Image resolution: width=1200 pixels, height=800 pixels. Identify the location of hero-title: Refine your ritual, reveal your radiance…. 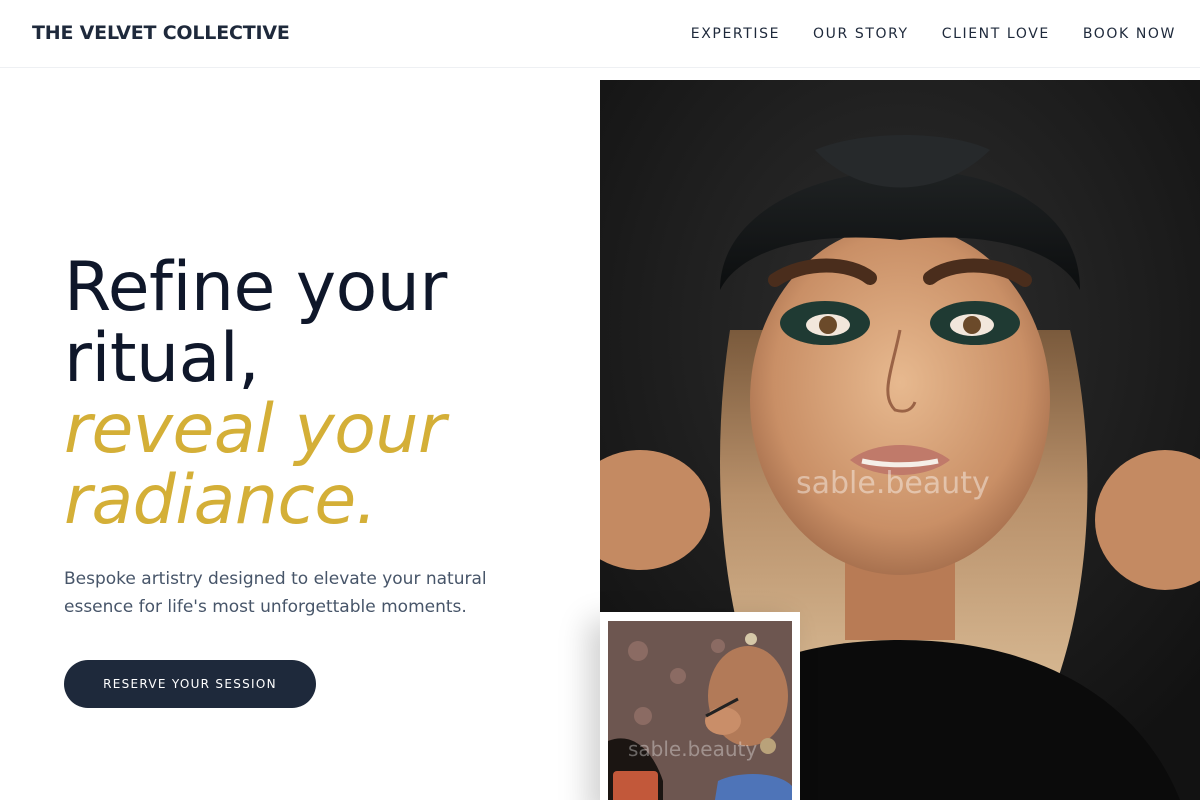
(314, 394).